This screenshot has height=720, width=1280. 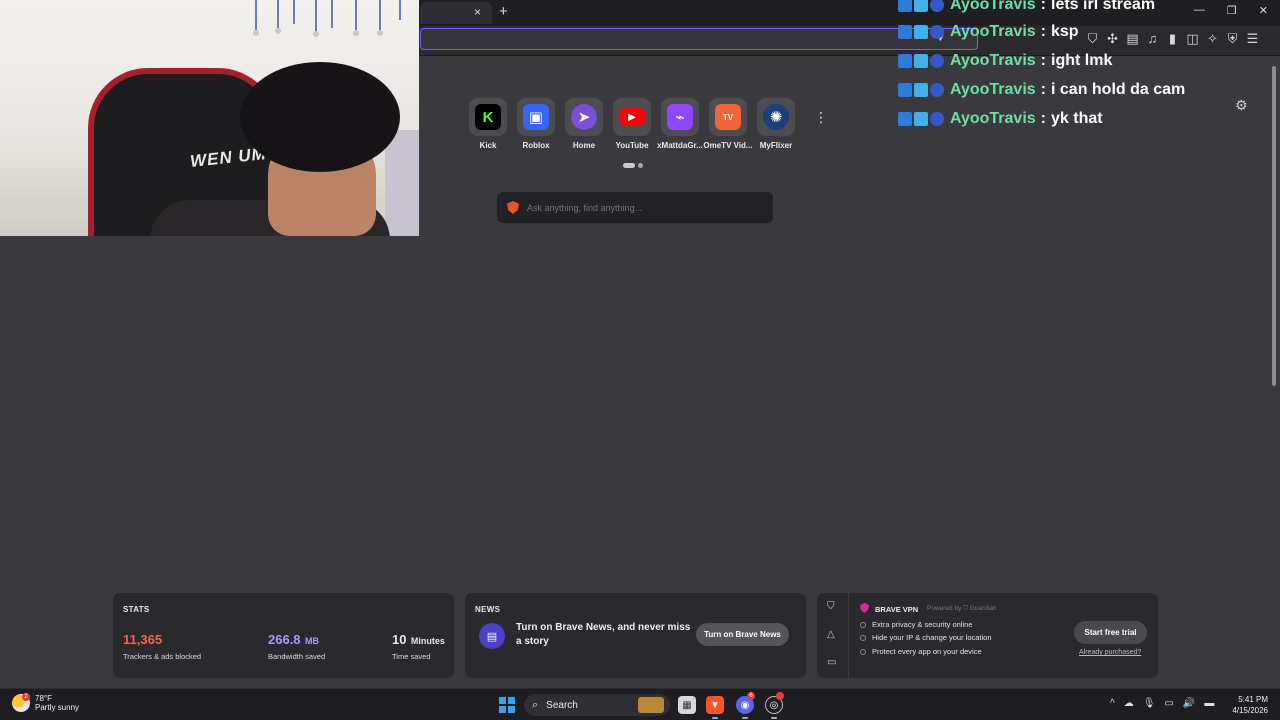 I want to click on extensions-icon: ✣, so click(x=1112, y=39).